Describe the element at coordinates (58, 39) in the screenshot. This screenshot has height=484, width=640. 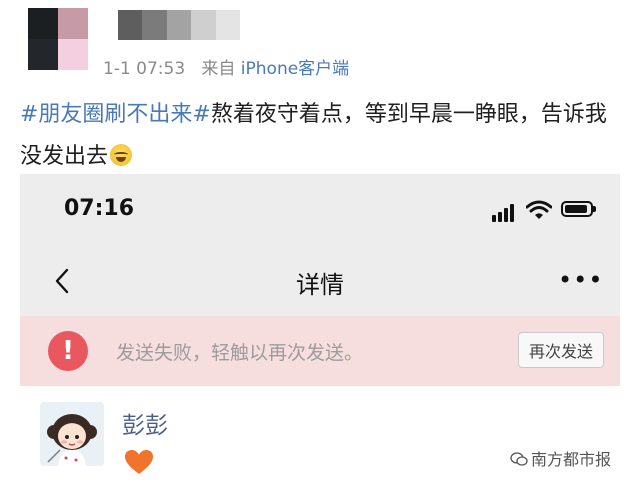
I see `poster-avatar` at that location.